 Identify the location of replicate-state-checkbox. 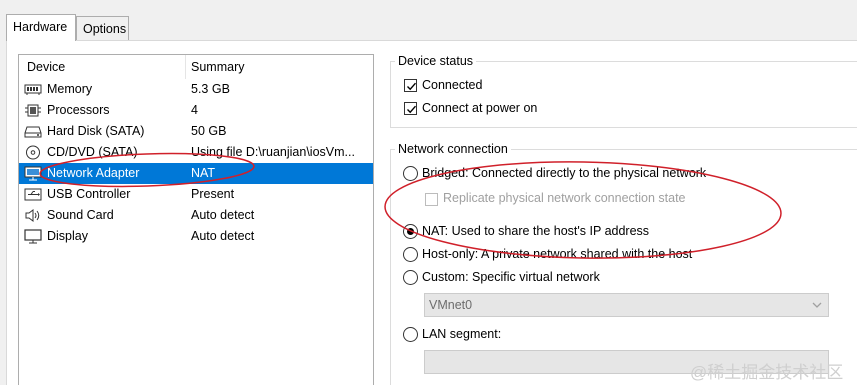
(431, 199).